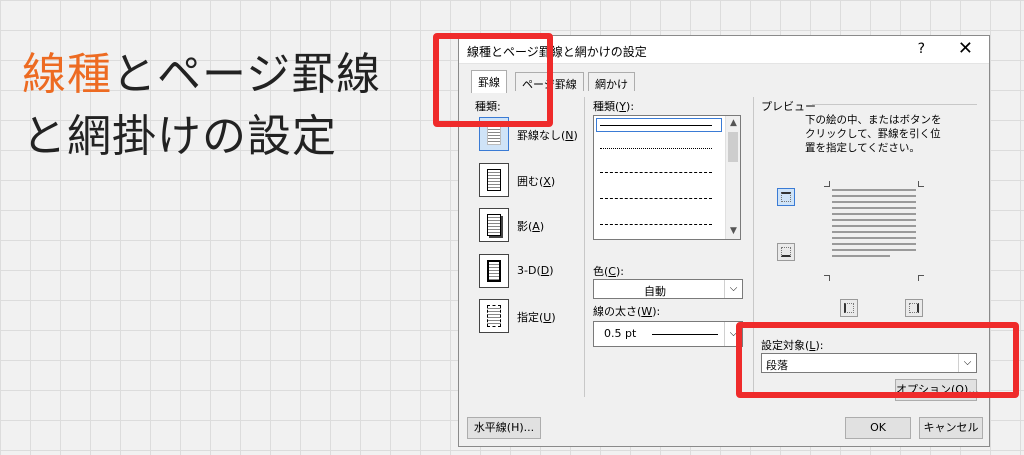 This screenshot has height=455, width=1024. I want to click on line-width-value: 0.5 pt, so click(620, 333).